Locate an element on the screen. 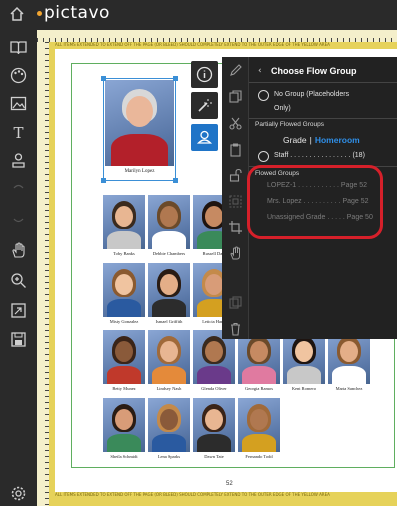 The width and height of the screenshot is (397, 506). teacher-portrait: Marilyn Lopez is located at coordinates (139, 129).